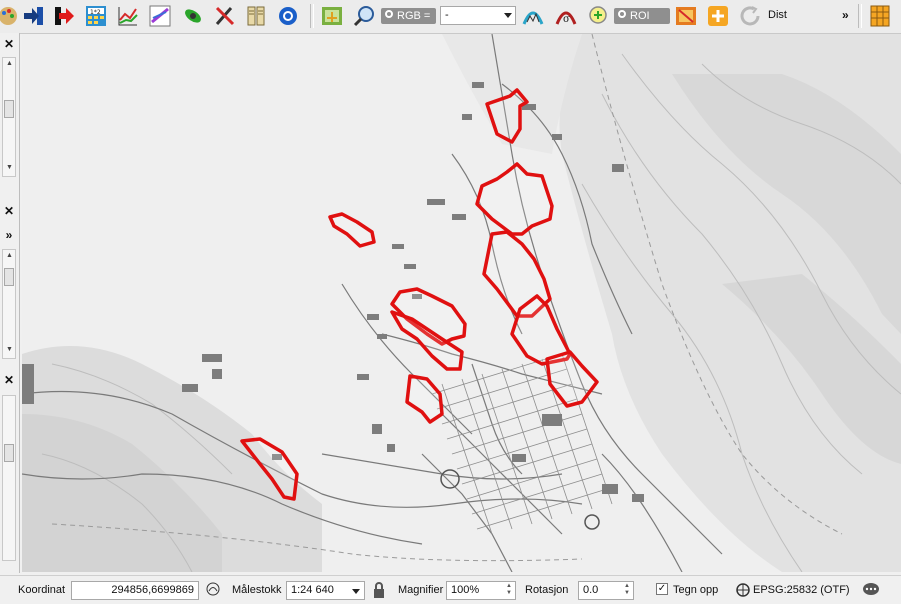  What do you see at coordinates (288, 16) in the screenshot?
I see `settings-ring-icon` at bounding box center [288, 16].